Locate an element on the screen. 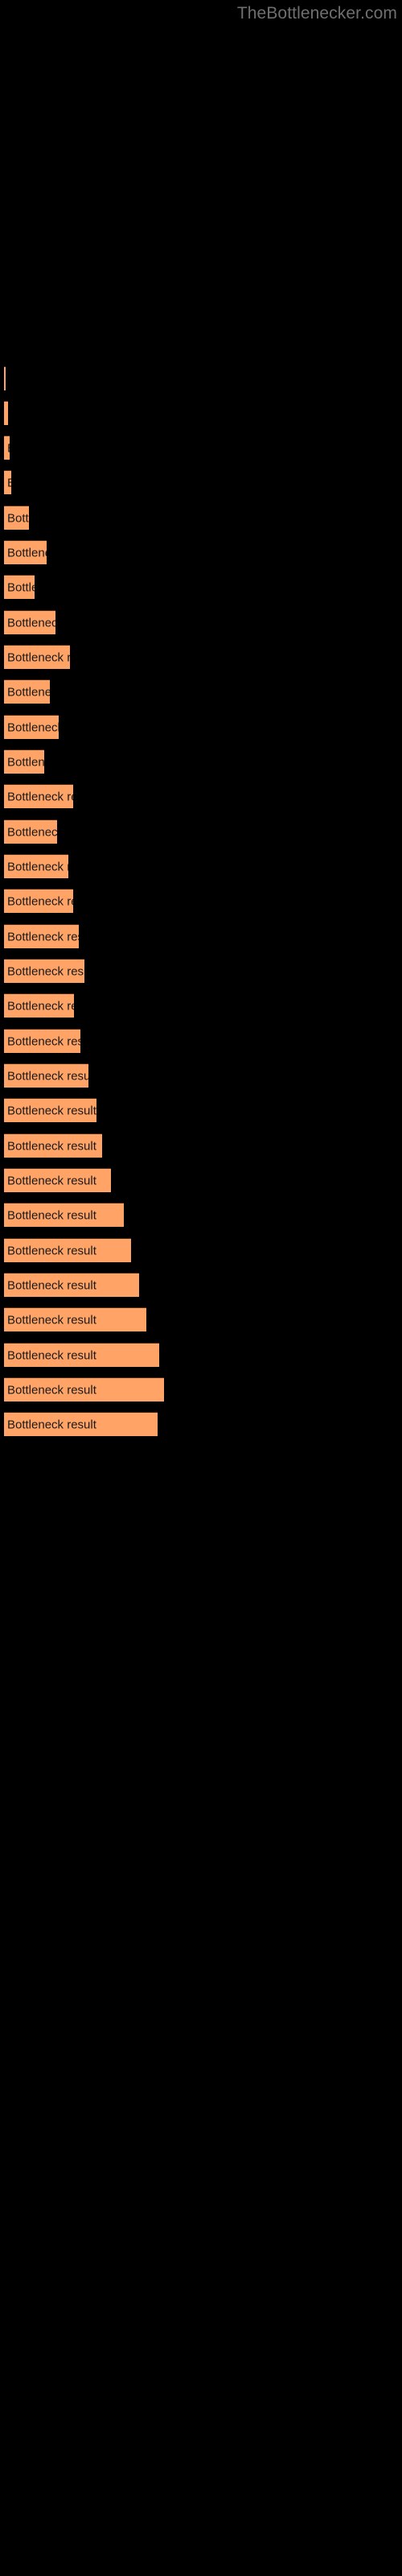  bar-9: Bottleneck result is located at coordinates (37, 657).